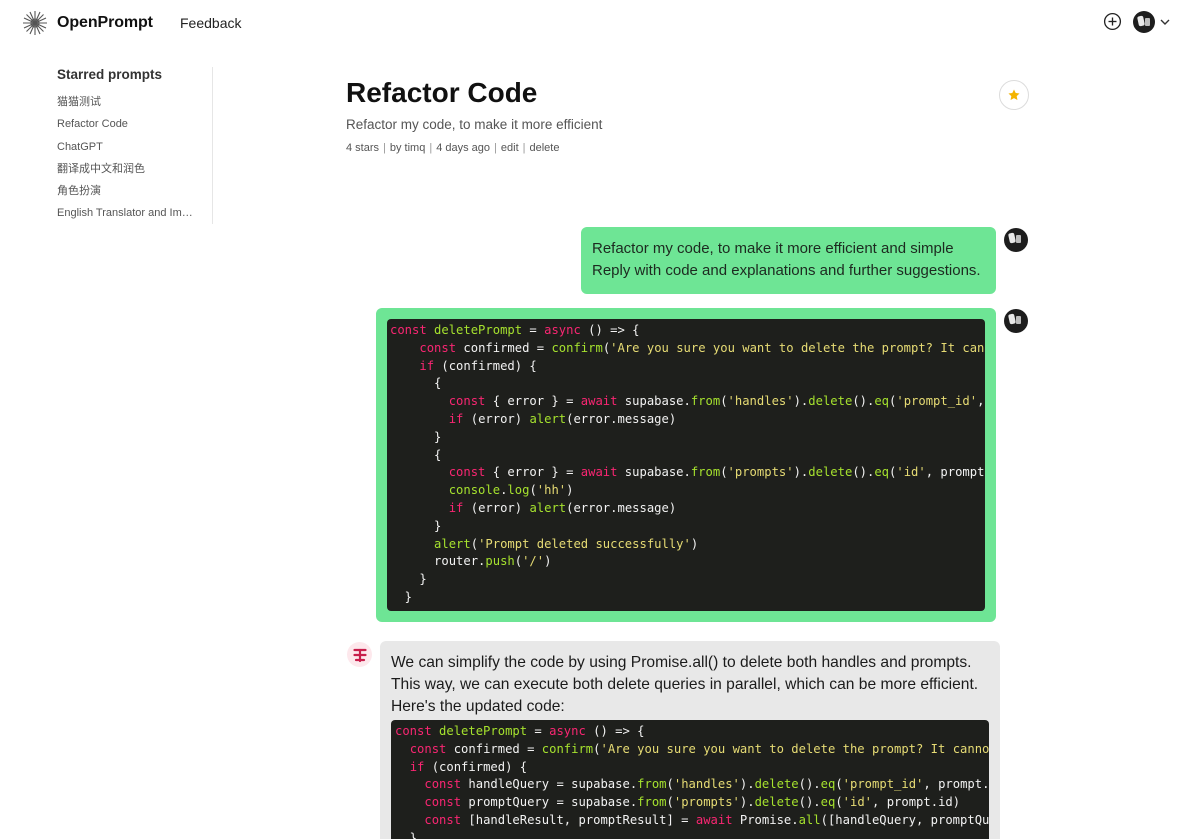 The height and width of the screenshot is (839, 1200). What do you see at coordinates (407, 148) in the screenshot?
I see `author-link: by timq` at bounding box center [407, 148].